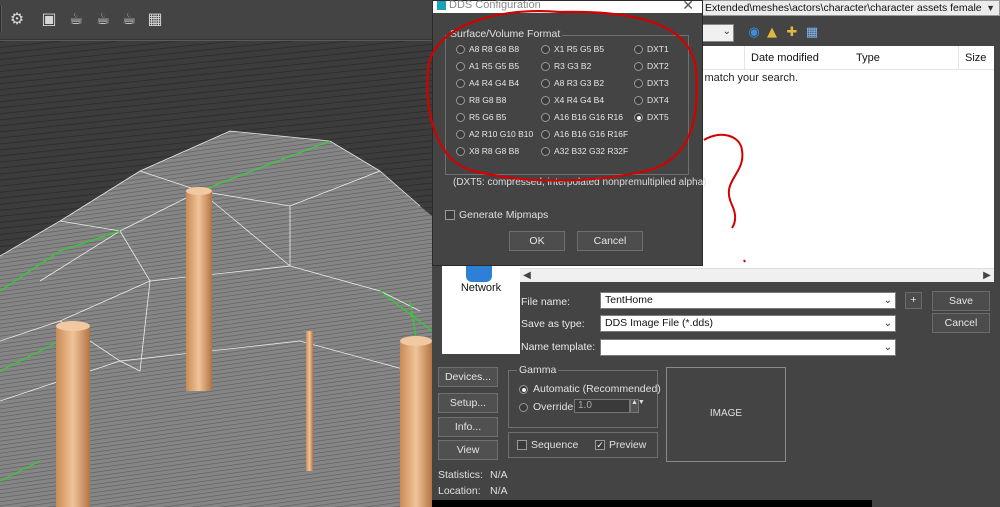 The image size is (1000, 507). What do you see at coordinates (553, 407) in the screenshot?
I see `gamma-override-label: Override` at bounding box center [553, 407].